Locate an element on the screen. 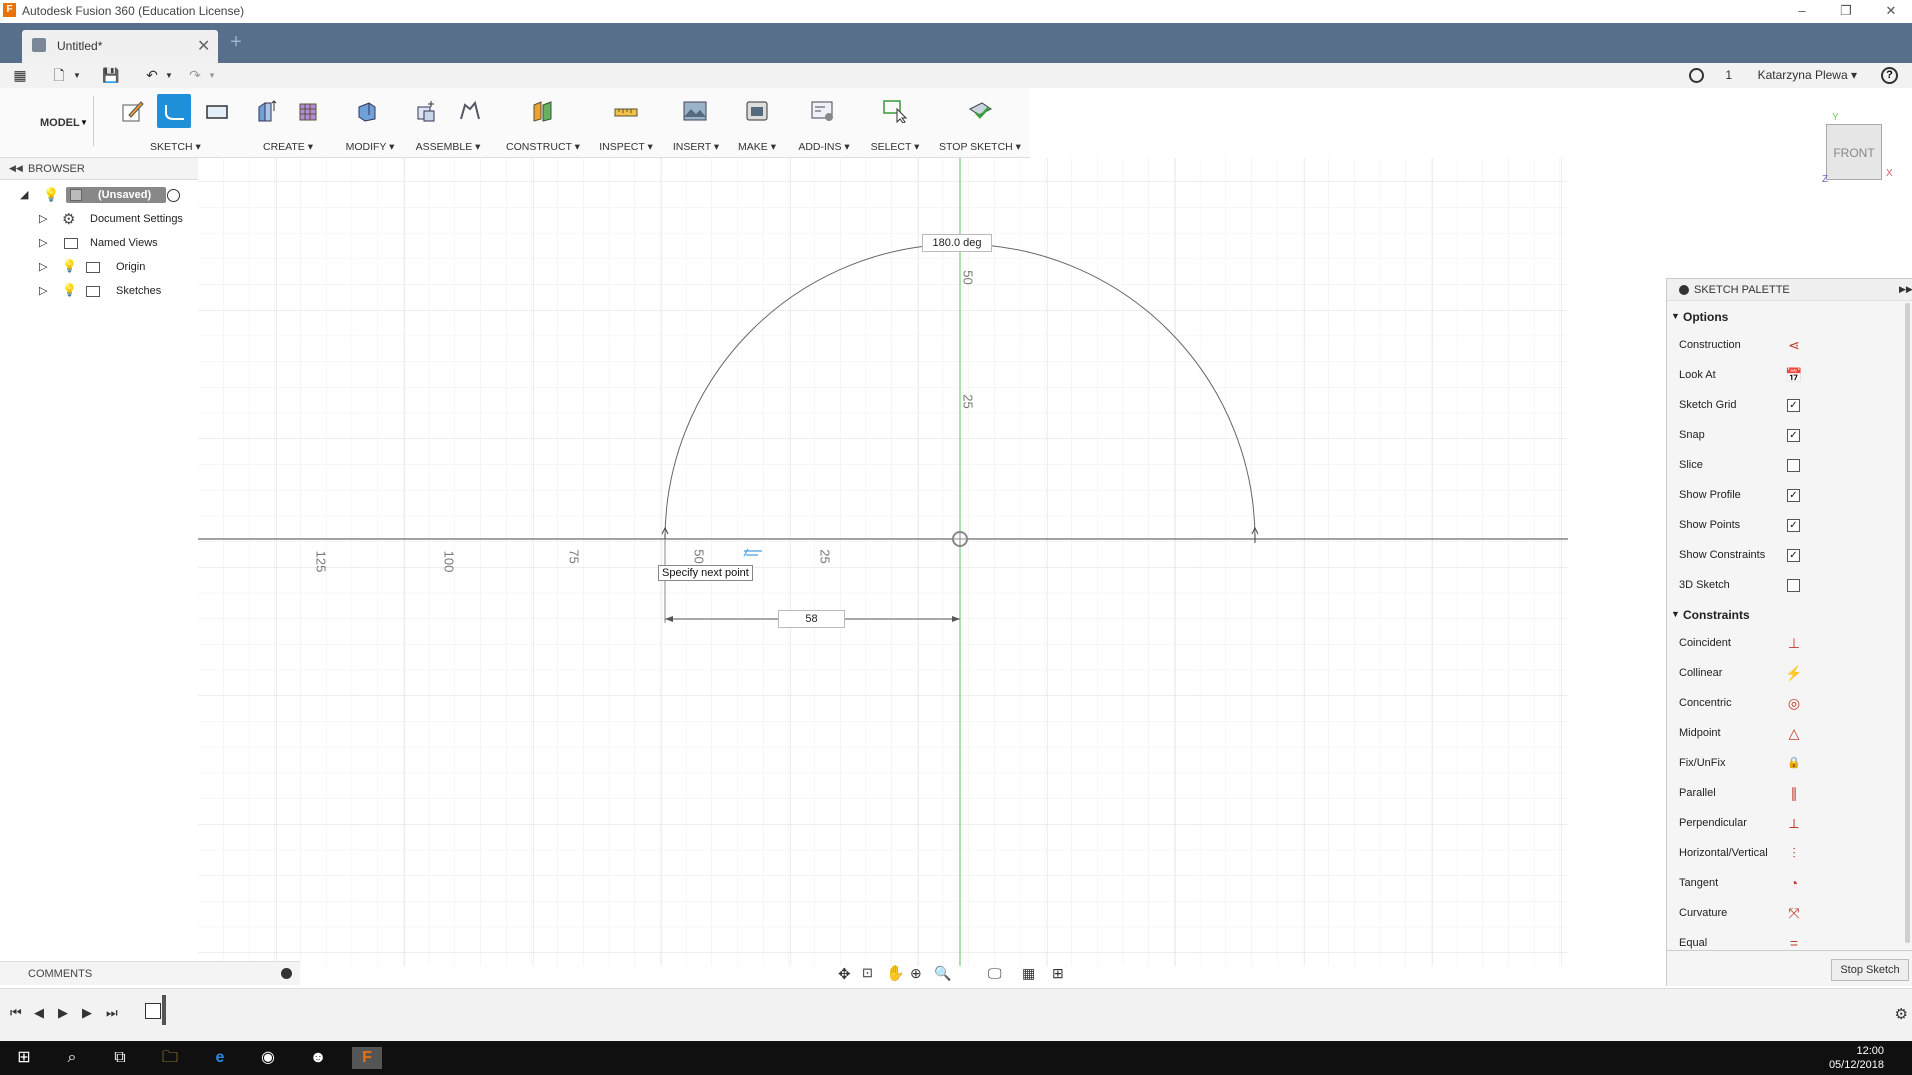  offset-plane-button is located at coordinates (543, 111).